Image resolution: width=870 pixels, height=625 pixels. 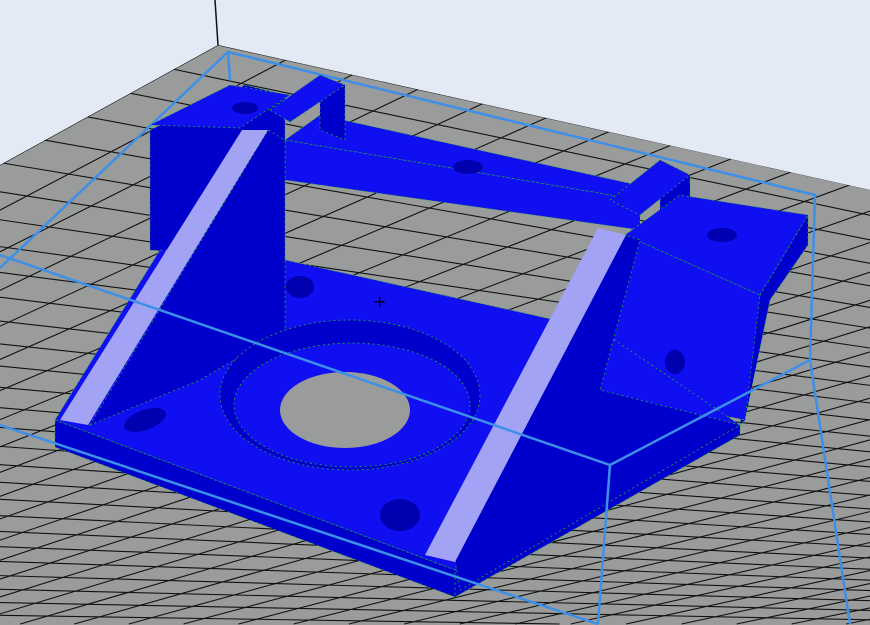 What do you see at coordinates (345, 410) in the screenshot?
I see `center-hole` at bounding box center [345, 410].